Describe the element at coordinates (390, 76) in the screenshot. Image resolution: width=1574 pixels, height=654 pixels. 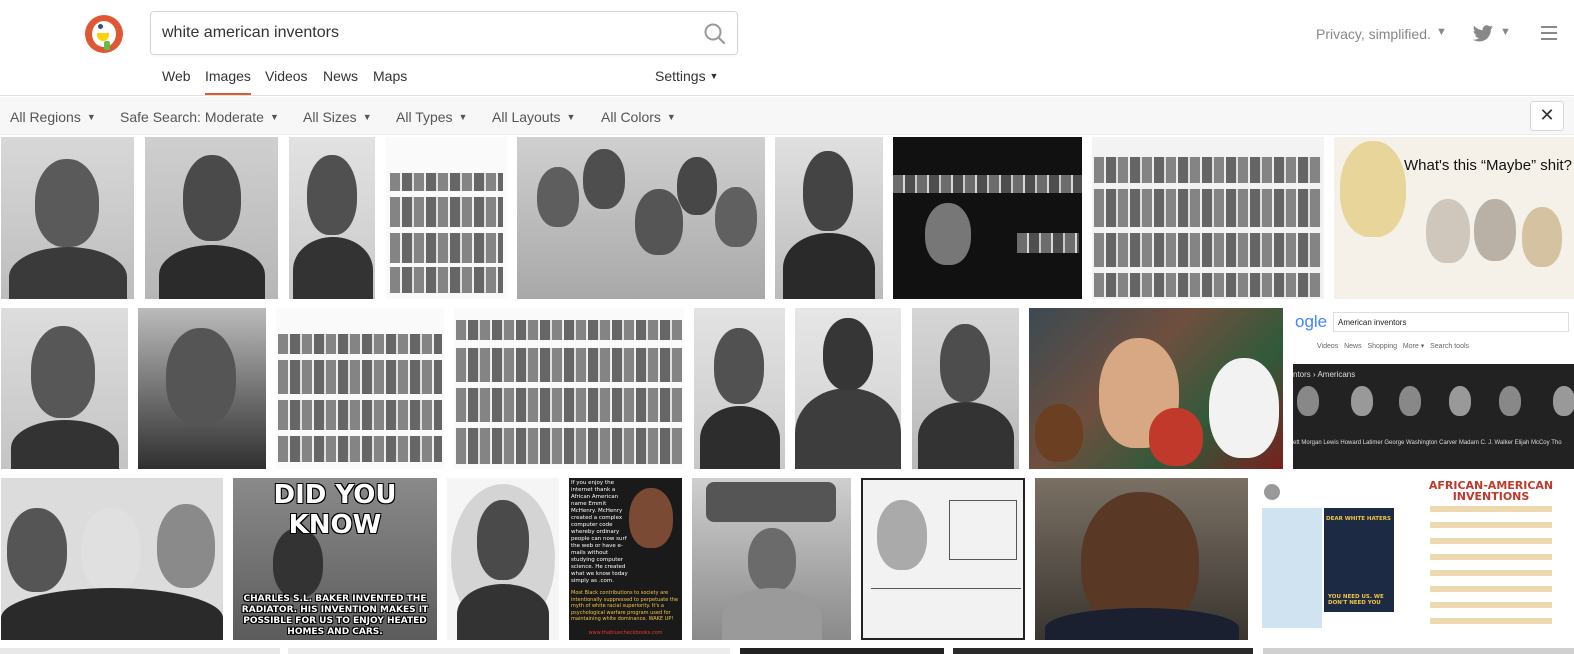
I see `tab-maps: Maps` at that location.